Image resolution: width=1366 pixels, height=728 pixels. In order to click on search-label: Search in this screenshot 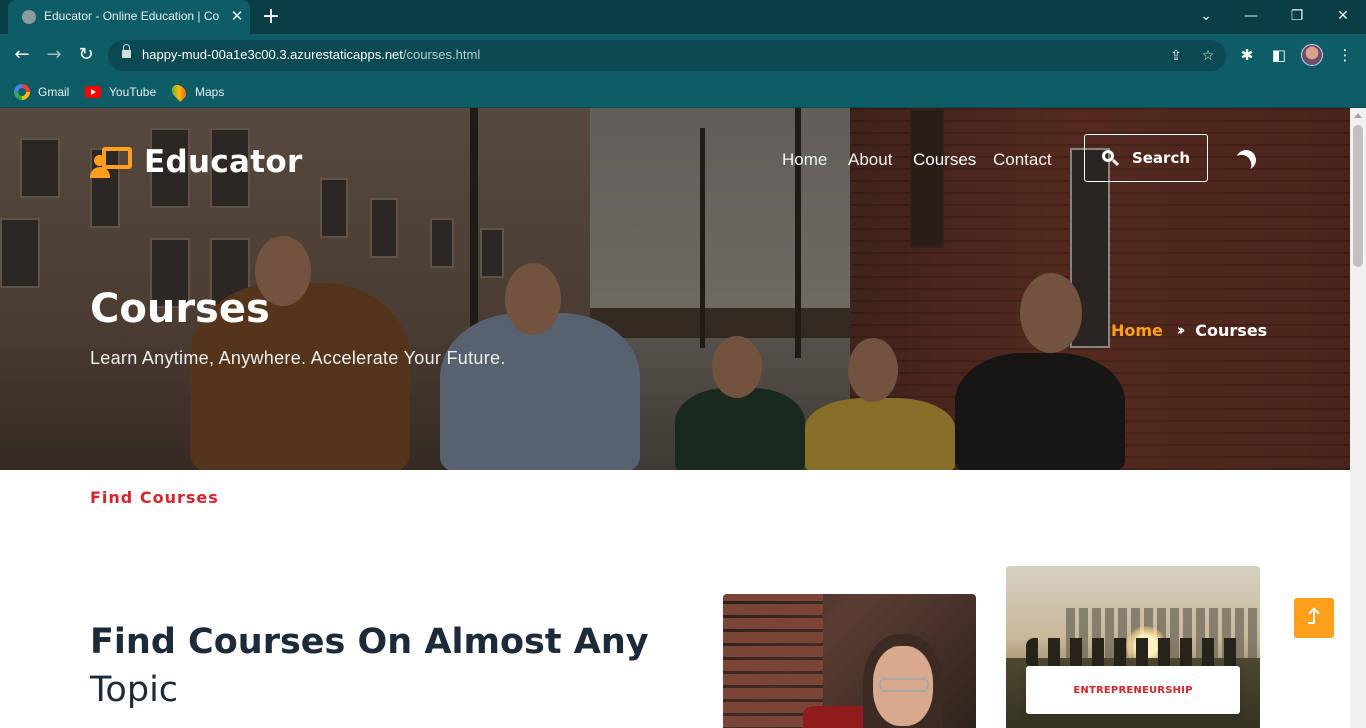, I will do `click(1161, 158)`.